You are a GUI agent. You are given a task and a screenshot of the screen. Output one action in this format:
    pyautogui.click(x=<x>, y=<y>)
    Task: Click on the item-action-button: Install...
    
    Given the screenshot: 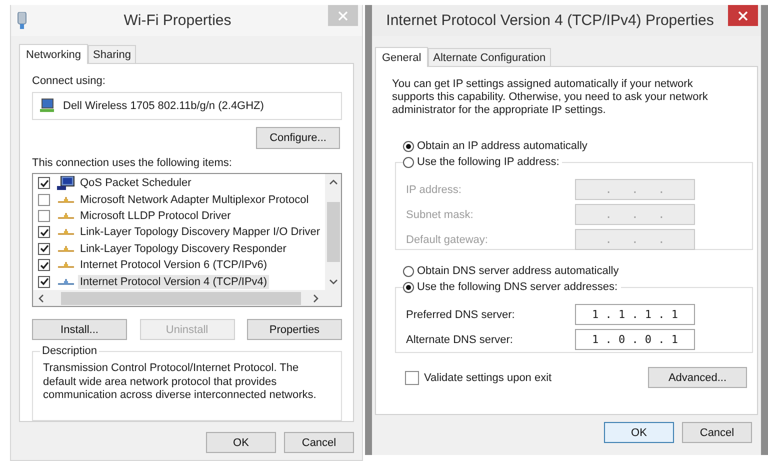 What is the action you would take?
    pyautogui.click(x=79, y=329)
    